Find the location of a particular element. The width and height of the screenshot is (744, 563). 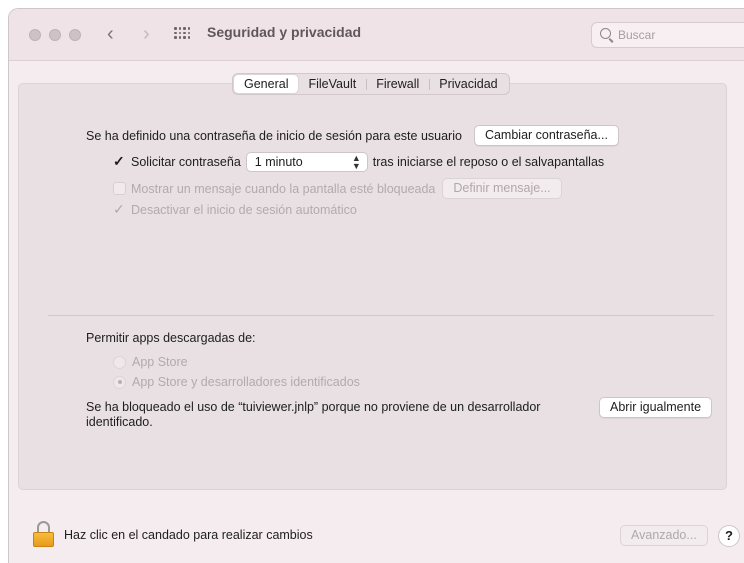

blocked-app-line-2: identificado. is located at coordinates (119, 422).